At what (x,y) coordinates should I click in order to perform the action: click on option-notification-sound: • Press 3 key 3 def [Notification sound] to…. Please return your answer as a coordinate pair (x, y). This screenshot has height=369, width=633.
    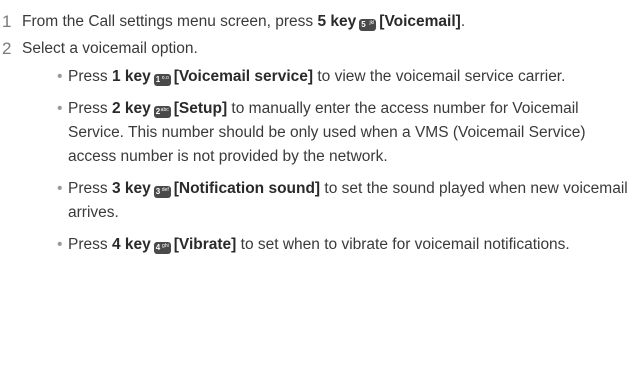
    Looking at the image, I should click on (327, 201).